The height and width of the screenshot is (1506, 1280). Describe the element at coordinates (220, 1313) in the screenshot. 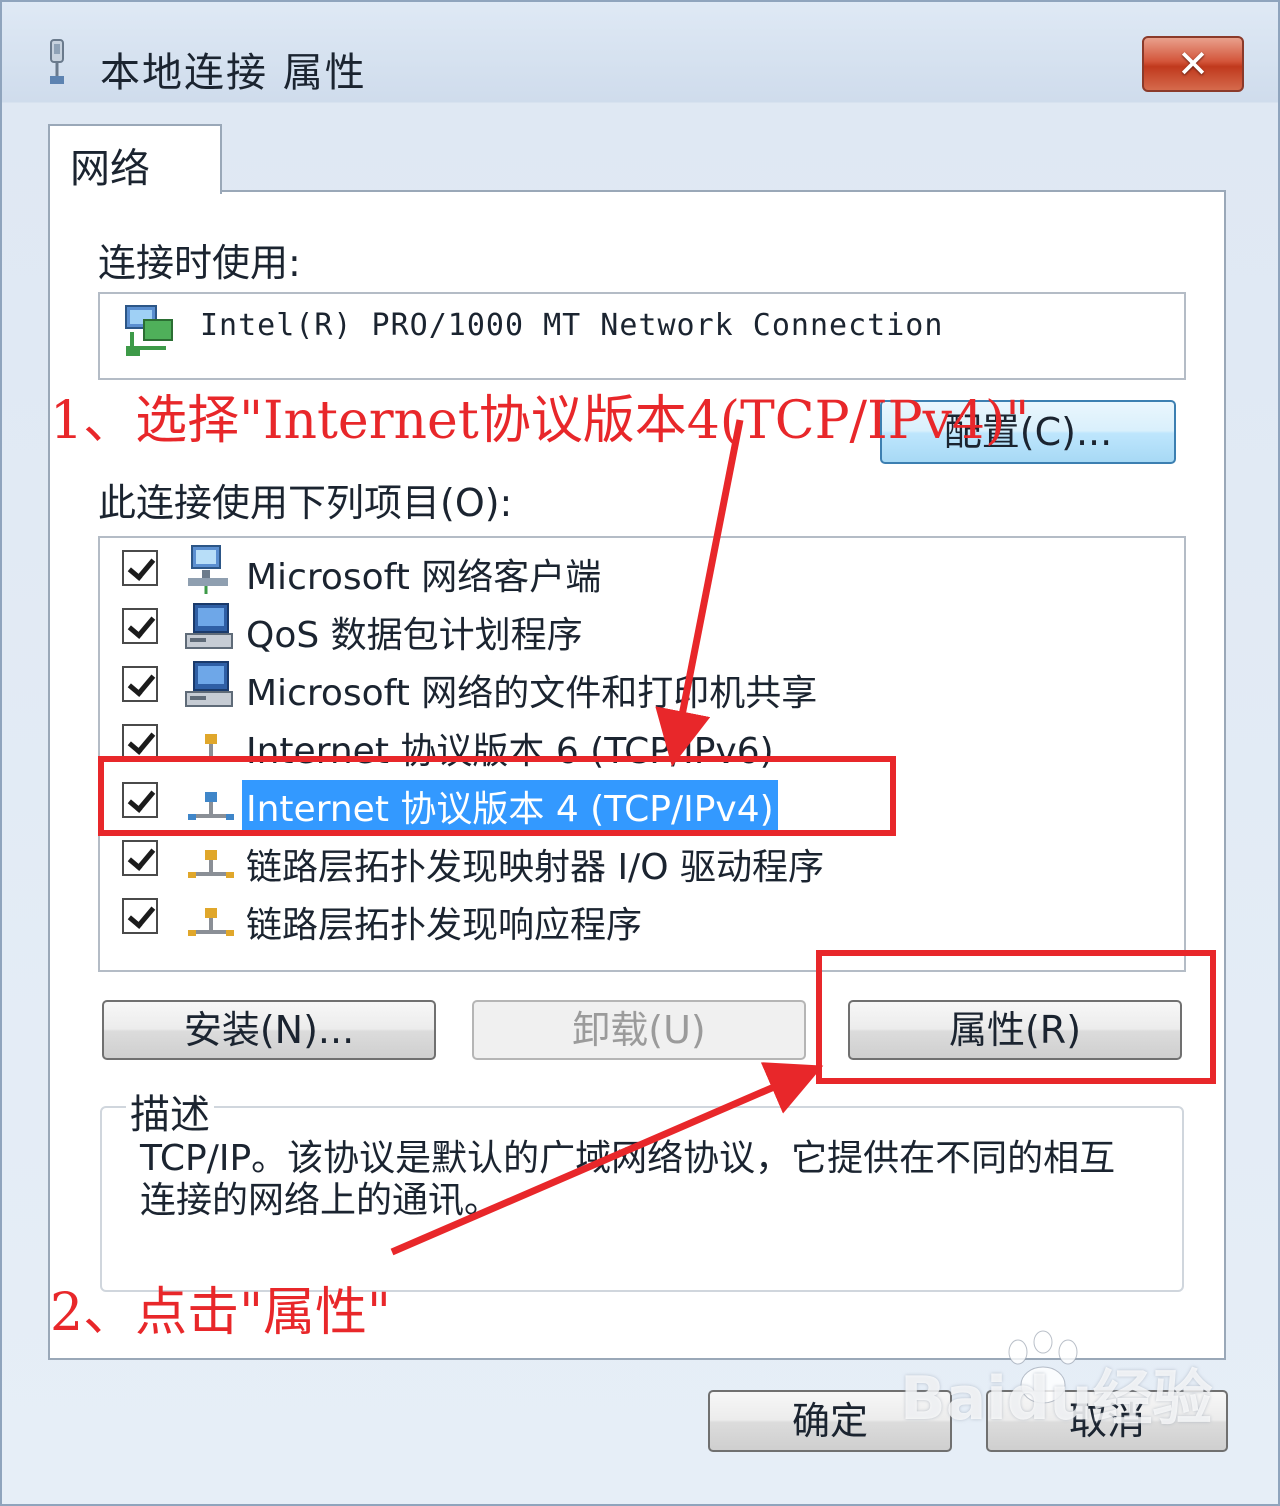

I see `annotation-step2: 2、点击"属性"` at that location.